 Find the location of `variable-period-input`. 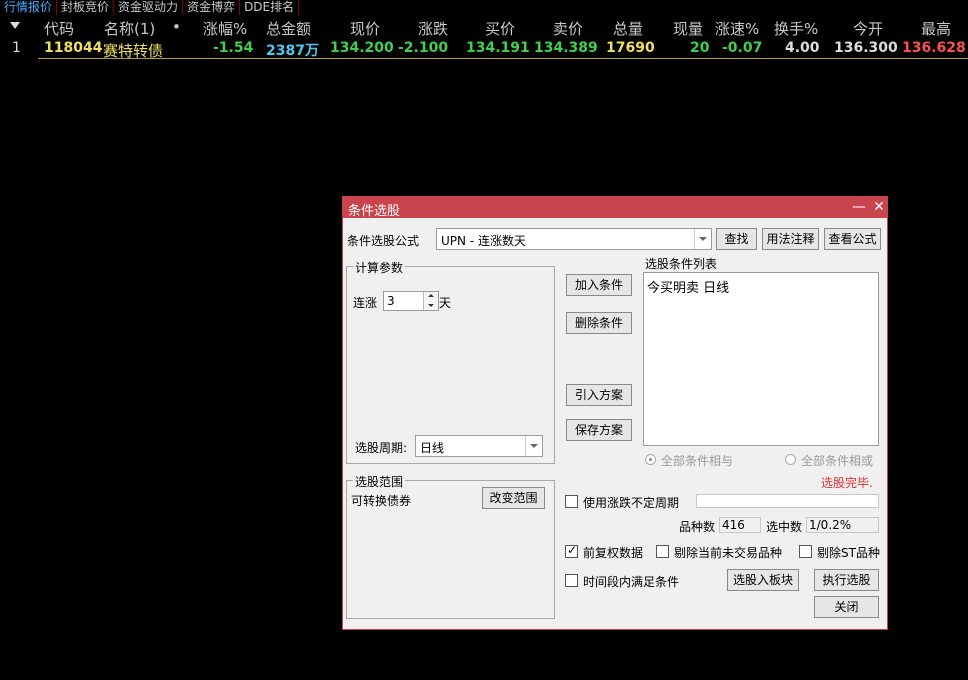

variable-period-input is located at coordinates (787, 501).